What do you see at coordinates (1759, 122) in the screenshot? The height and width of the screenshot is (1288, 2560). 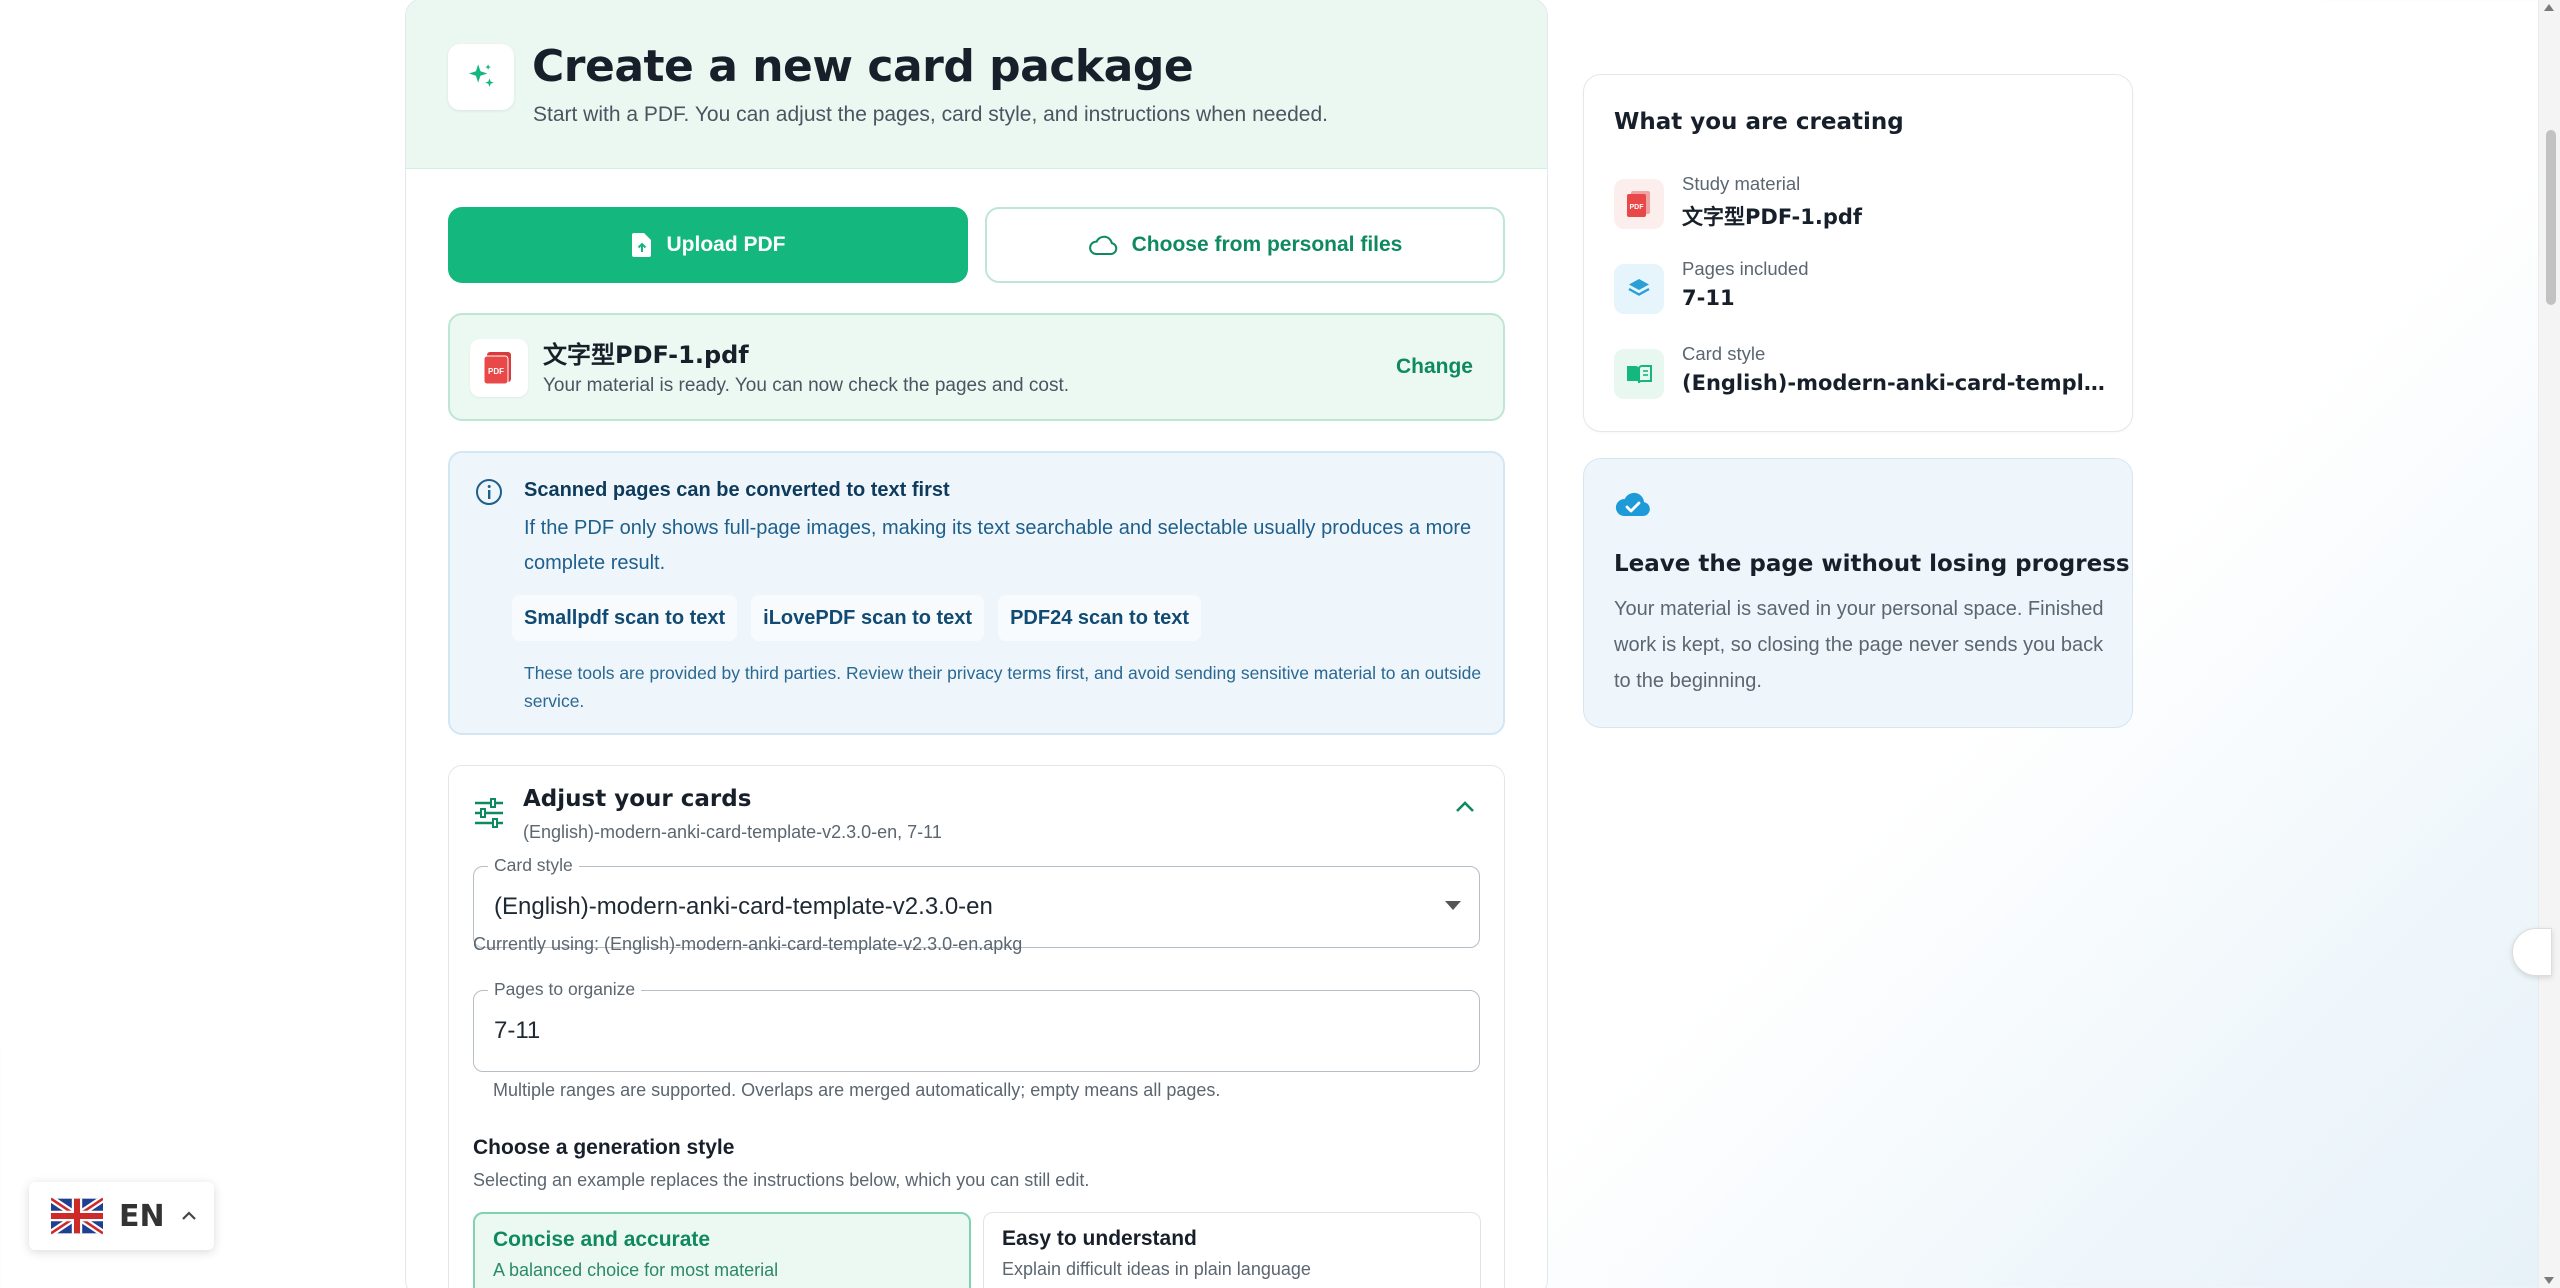 I see `summary-title: What you are creating` at bounding box center [1759, 122].